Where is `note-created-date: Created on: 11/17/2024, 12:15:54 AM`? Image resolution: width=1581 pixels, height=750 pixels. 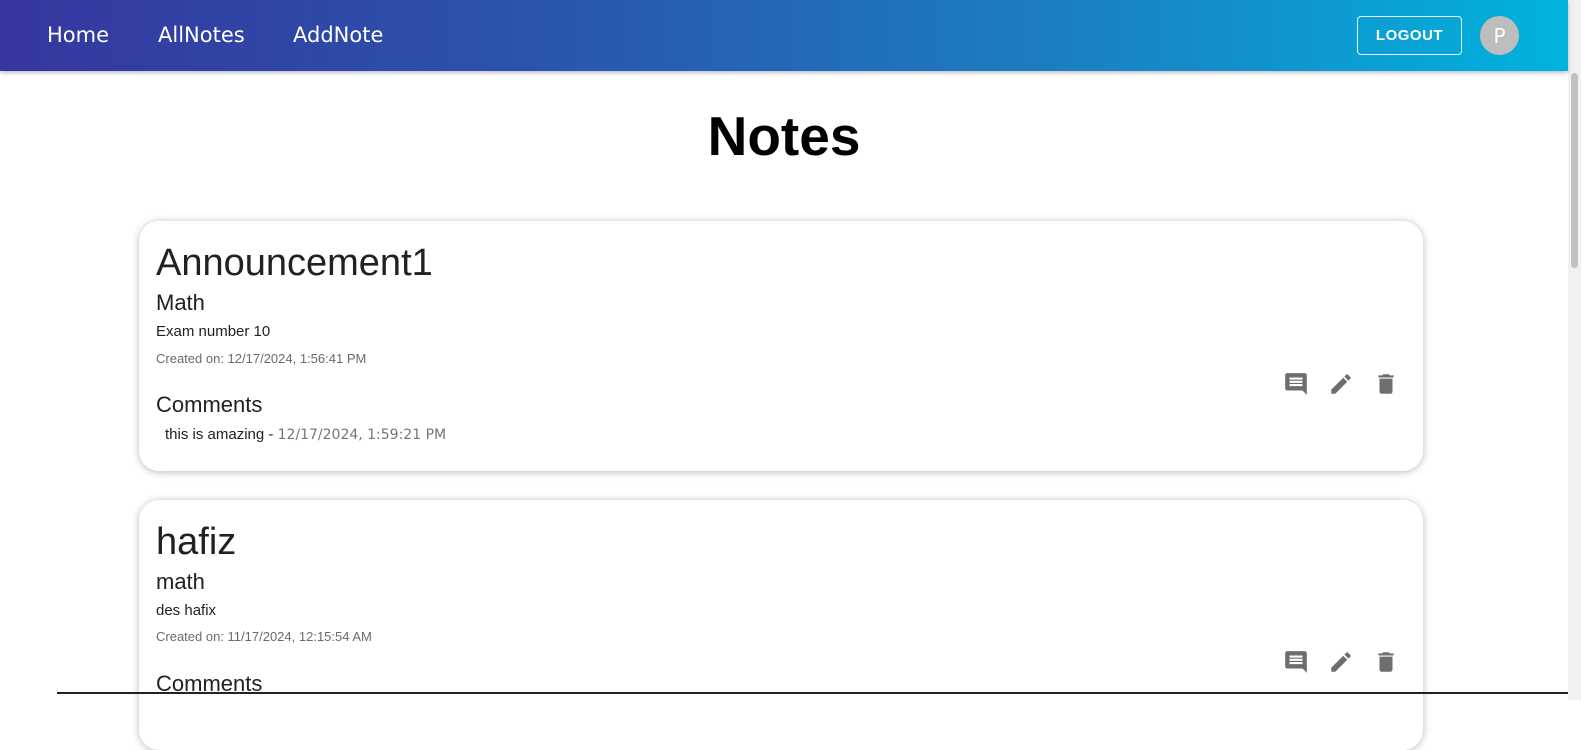
note-created-date: Created on: 11/17/2024, 12:15:54 AM is located at coordinates (264, 636).